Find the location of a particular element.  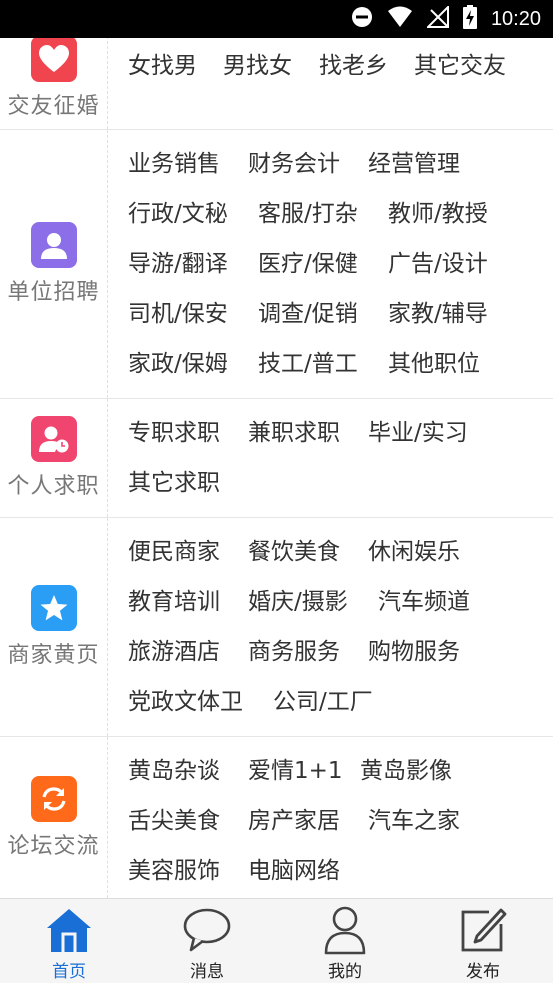

category-item: 家教/辅导 is located at coordinates (438, 311).